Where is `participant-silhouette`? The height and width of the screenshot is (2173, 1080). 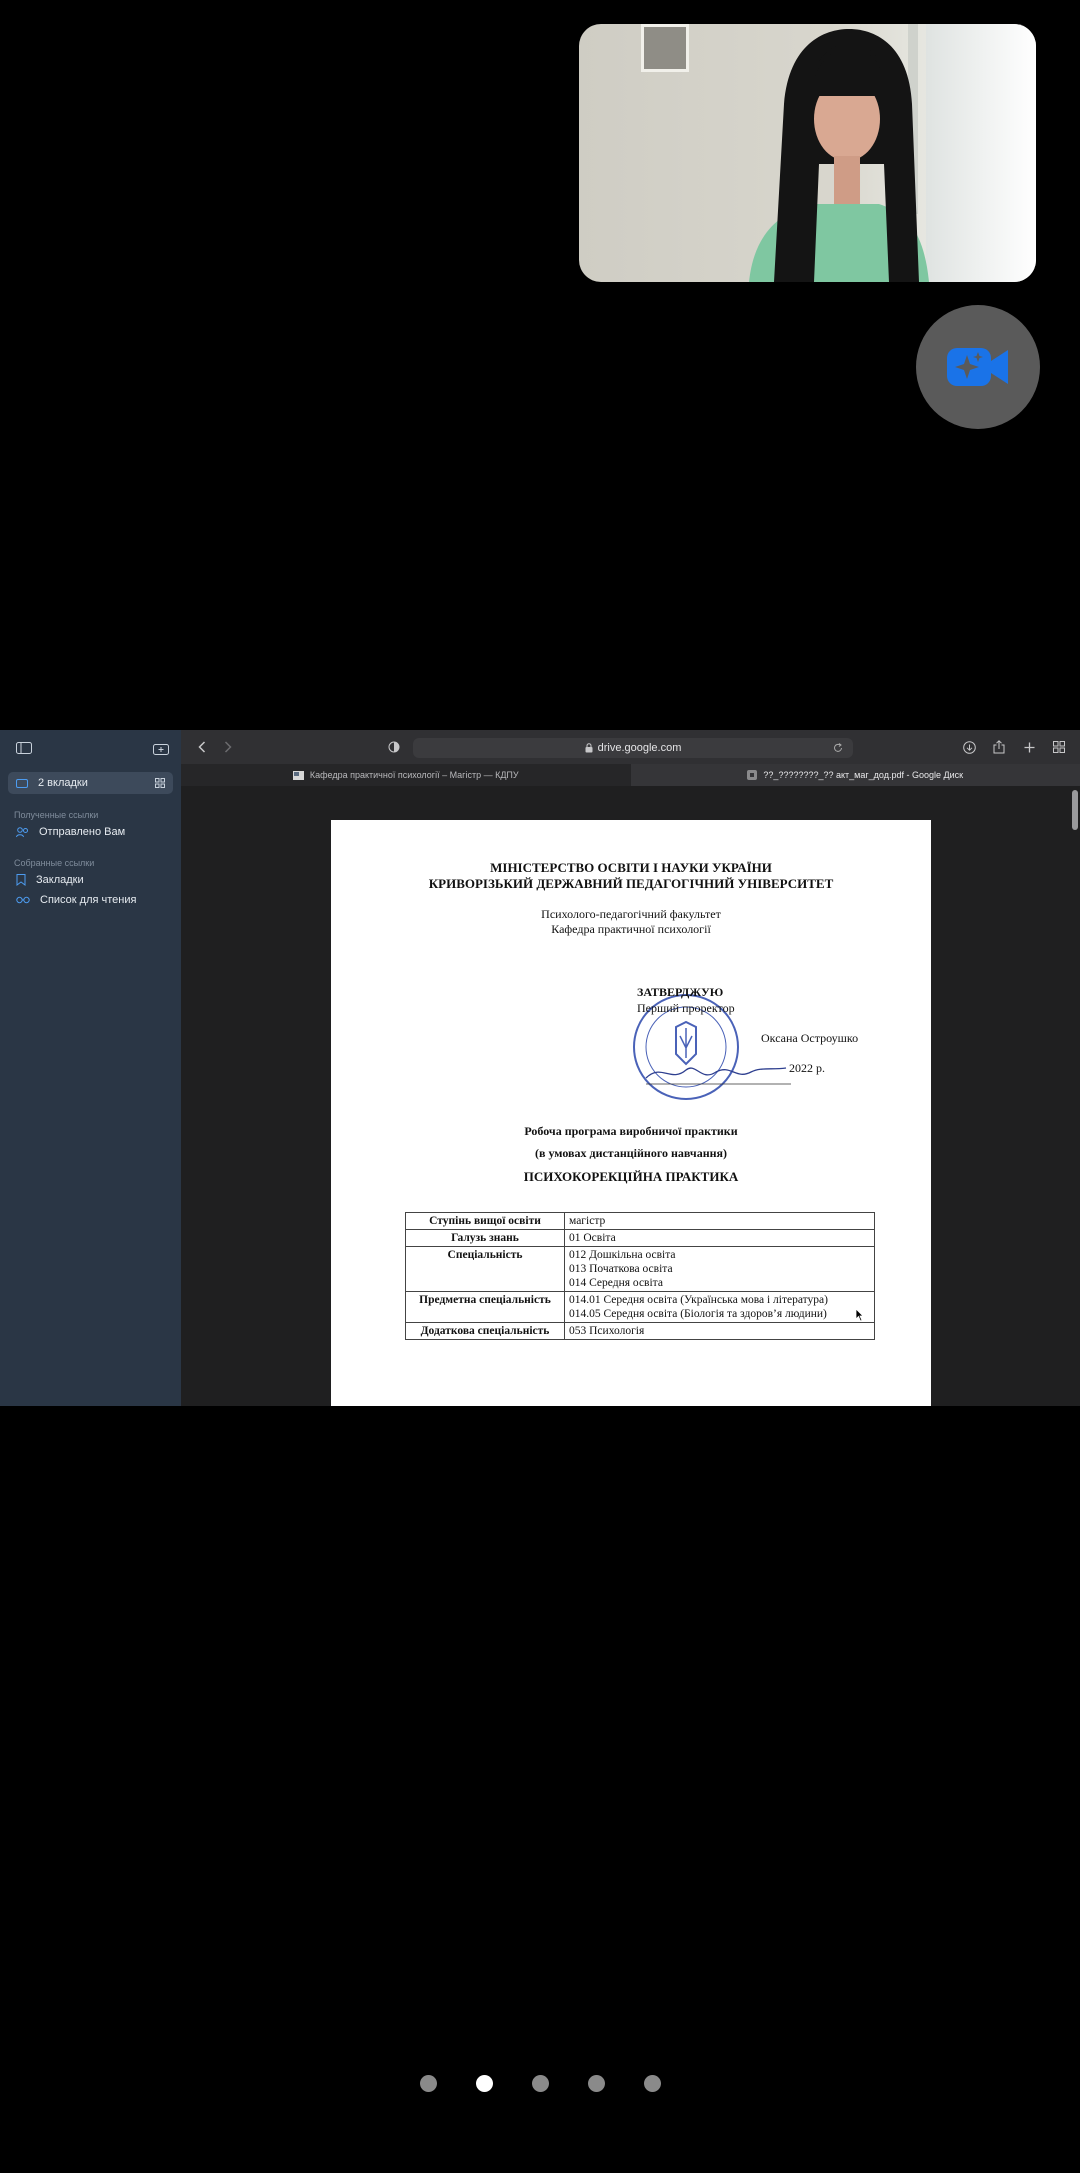 participant-silhouette is located at coordinates (839, 155).